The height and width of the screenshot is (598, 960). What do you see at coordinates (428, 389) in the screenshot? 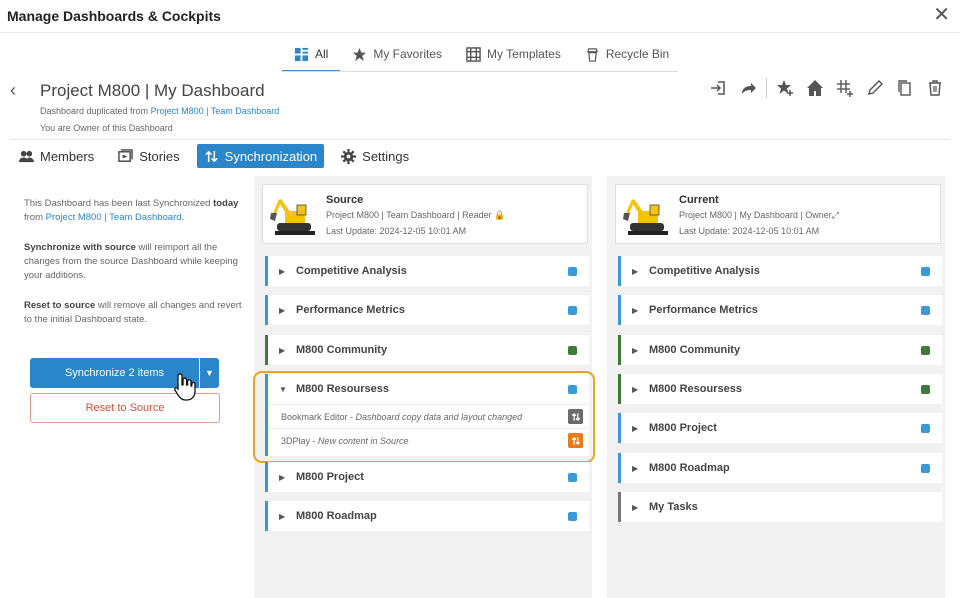
I see `expanded-item-header: ▼ M800 Resoursess` at bounding box center [428, 389].